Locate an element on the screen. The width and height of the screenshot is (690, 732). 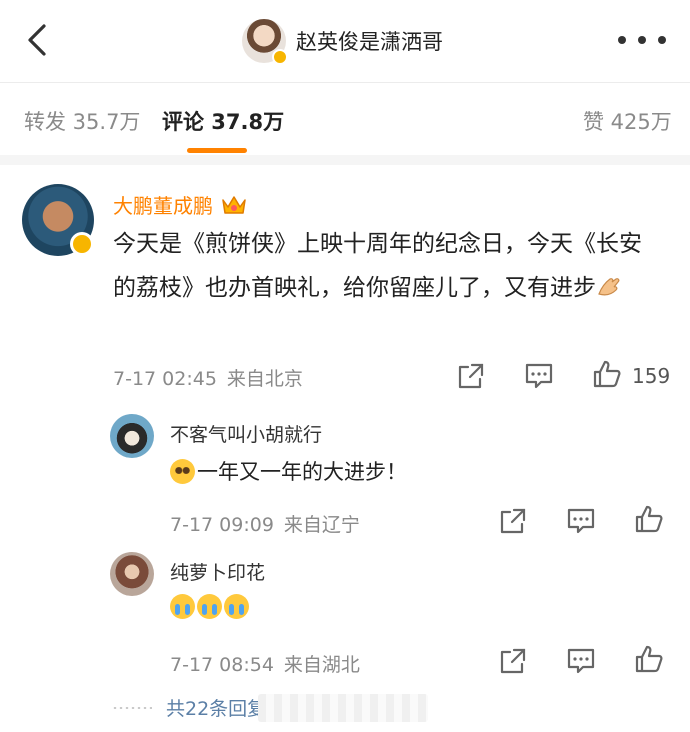
tab-comment: 评论 37.8万 is located at coordinates (223, 121).